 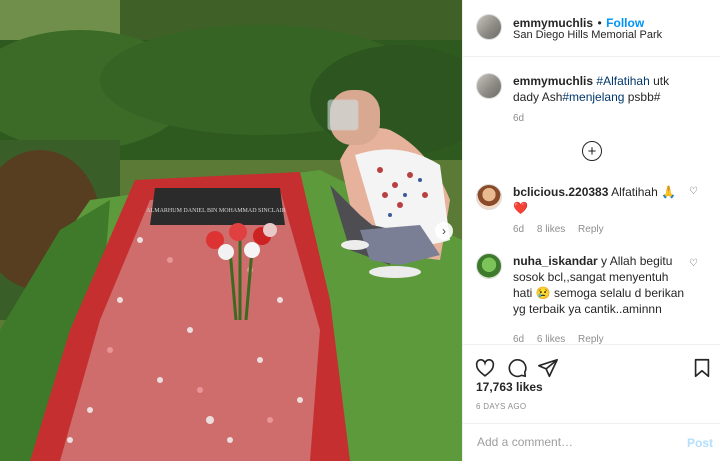 What do you see at coordinates (702, 368) in the screenshot?
I see `bookmark-icon` at bounding box center [702, 368].